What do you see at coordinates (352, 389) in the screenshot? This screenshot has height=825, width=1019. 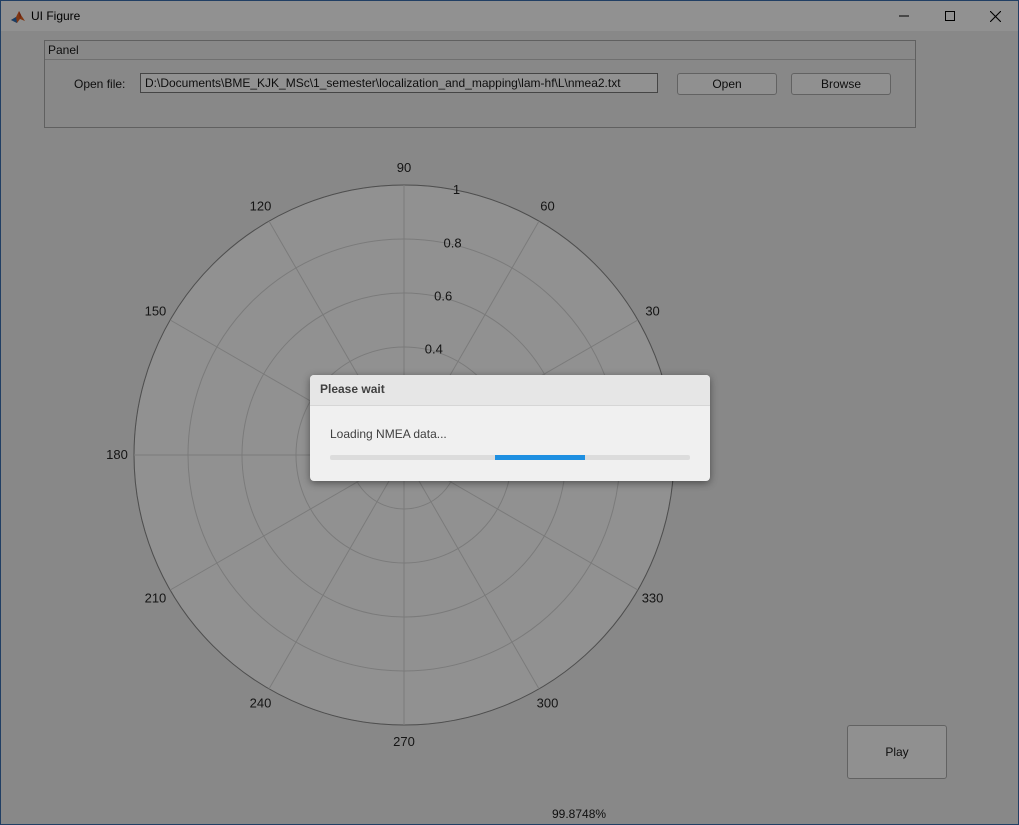 I see `dialog-title: Please wait` at bounding box center [352, 389].